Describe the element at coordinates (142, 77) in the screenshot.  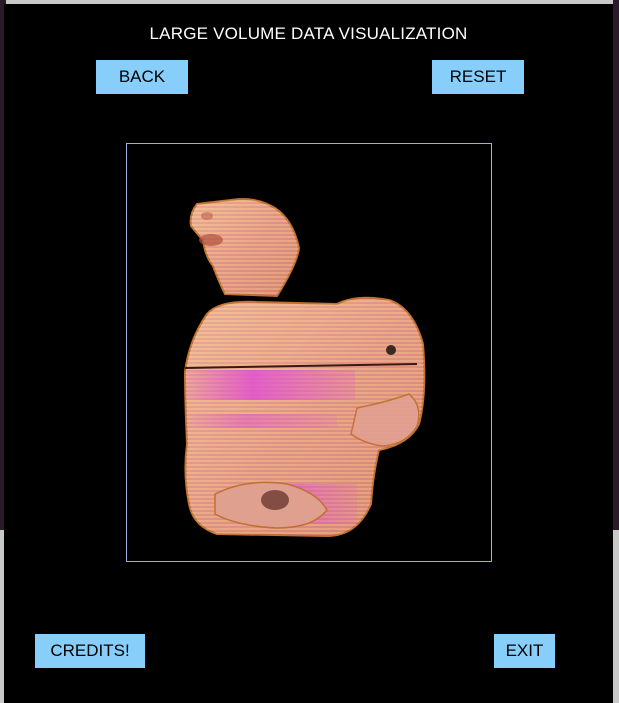
I see `back-button: BACK` at that location.